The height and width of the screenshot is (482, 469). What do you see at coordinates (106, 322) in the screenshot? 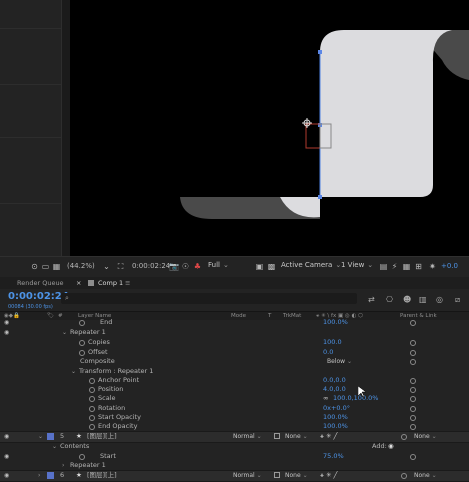
I see `property-label: End` at bounding box center [106, 322].